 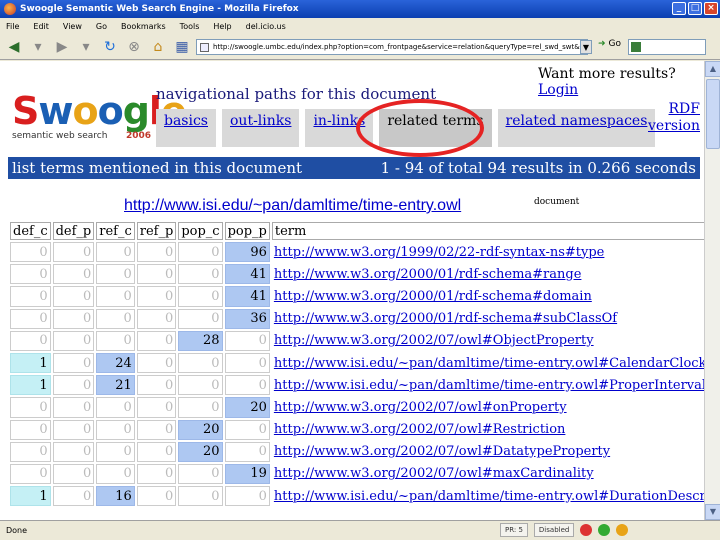 I want to click on menu-edit: Edit, so click(x=41, y=26).